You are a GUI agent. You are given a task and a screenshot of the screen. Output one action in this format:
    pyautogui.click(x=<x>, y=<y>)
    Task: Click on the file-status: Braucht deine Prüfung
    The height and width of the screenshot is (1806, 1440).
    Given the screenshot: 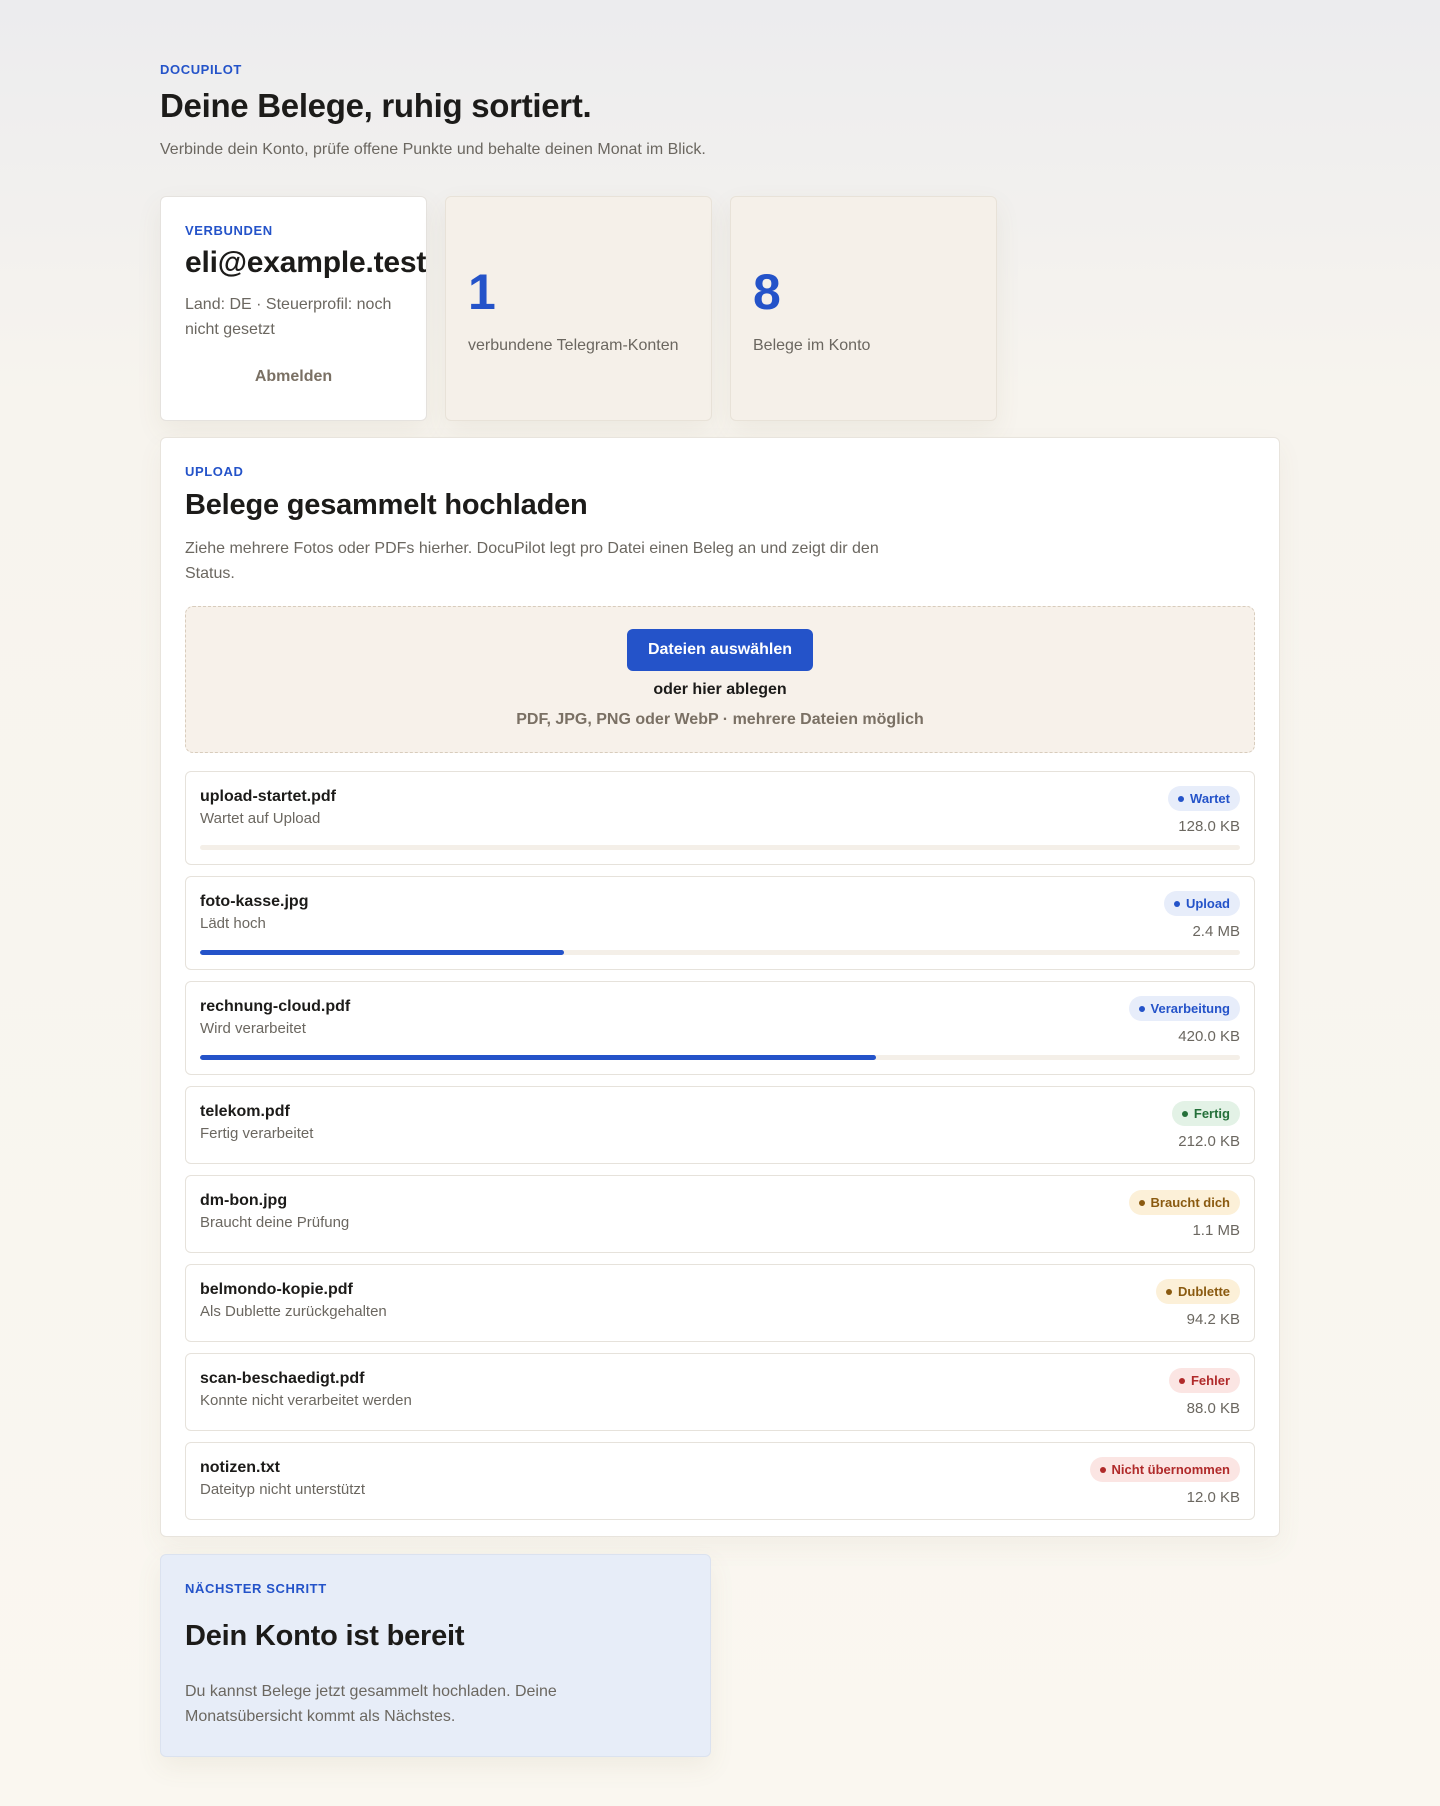 What is the action you would take?
    pyautogui.click(x=275, y=1222)
    